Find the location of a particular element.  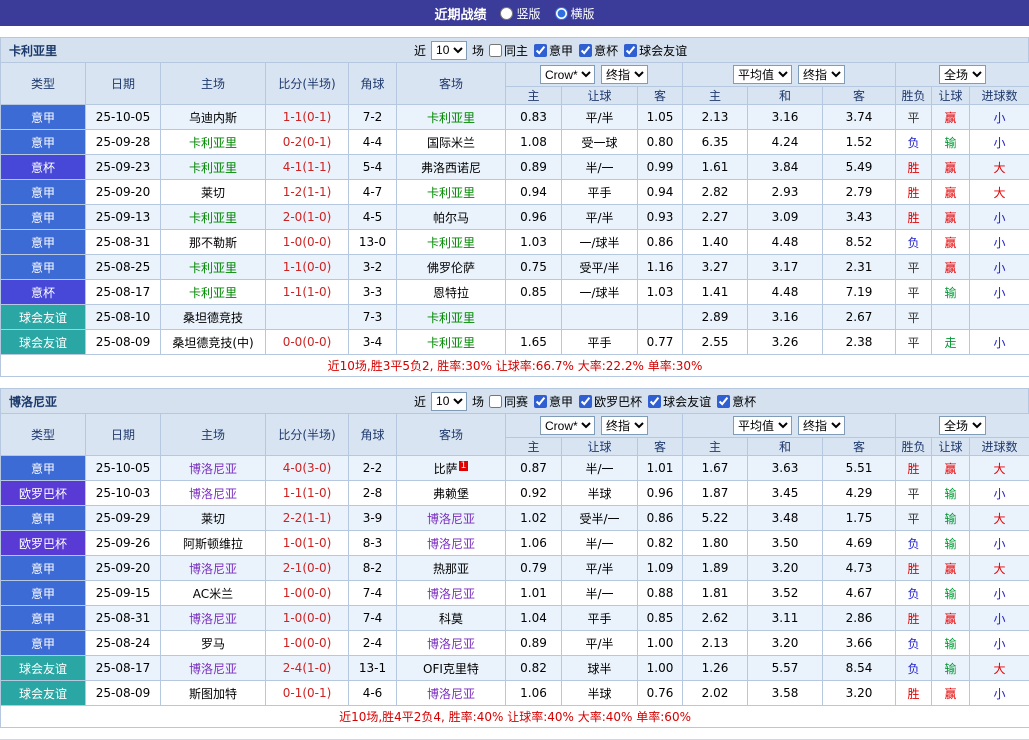

filter-checkbox: 同赛 is located at coordinates (508, 401).